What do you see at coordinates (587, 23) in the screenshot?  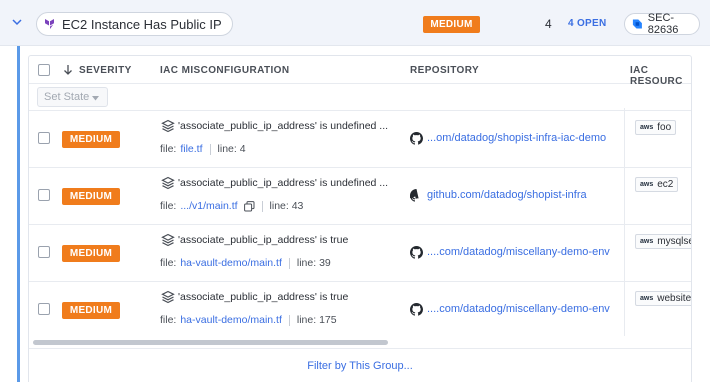 I see `open-count-link: 4 OPEN` at bounding box center [587, 23].